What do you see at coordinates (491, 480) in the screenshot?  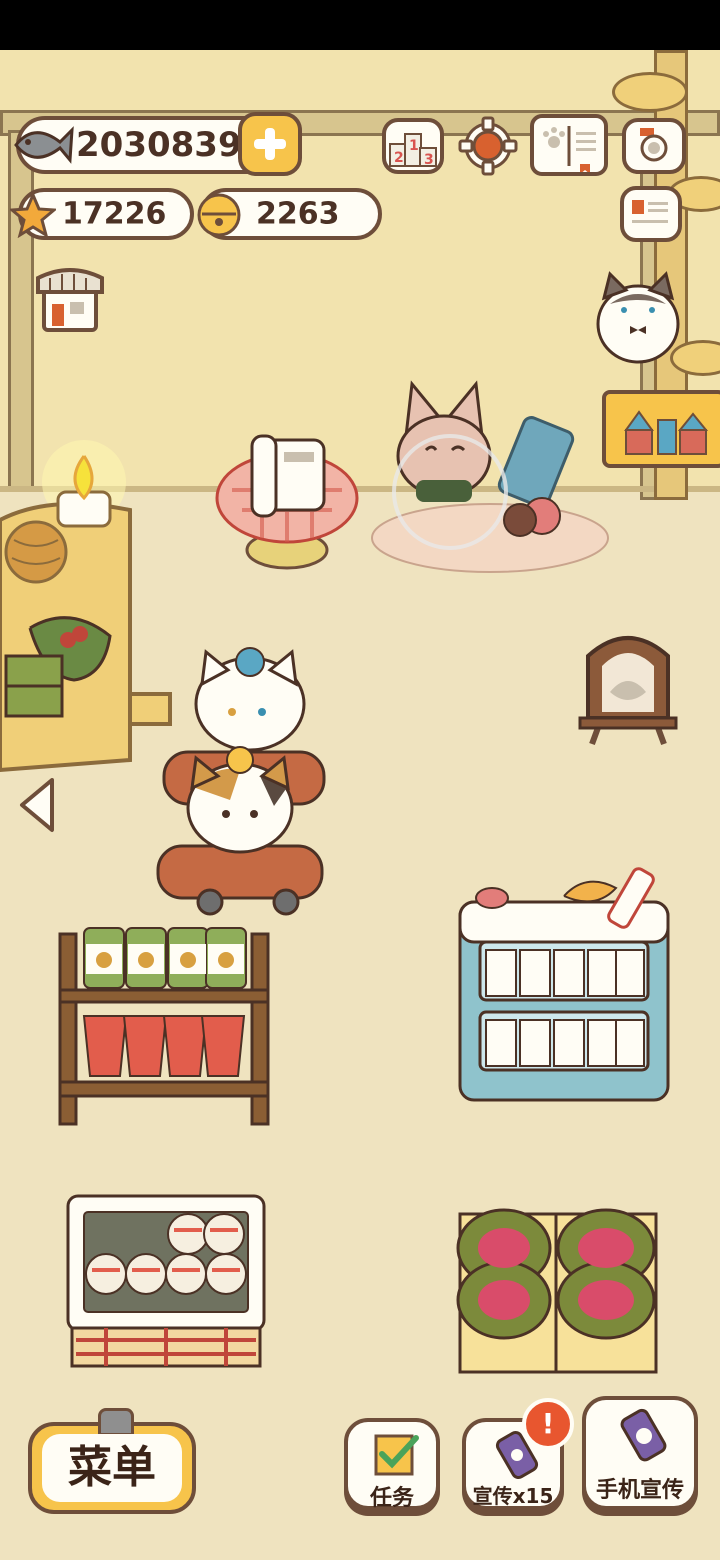 I see `ice-cream-cat` at bounding box center [491, 480].